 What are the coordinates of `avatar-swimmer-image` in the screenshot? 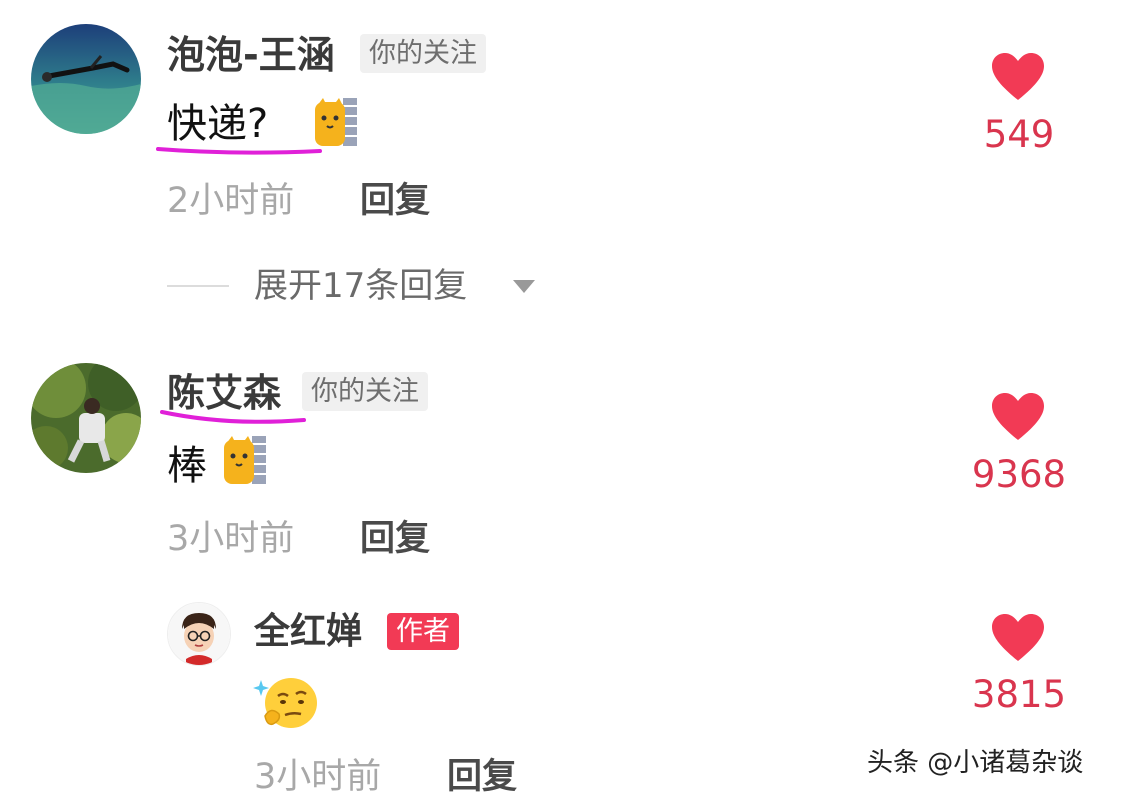 It's located at (86, 79).